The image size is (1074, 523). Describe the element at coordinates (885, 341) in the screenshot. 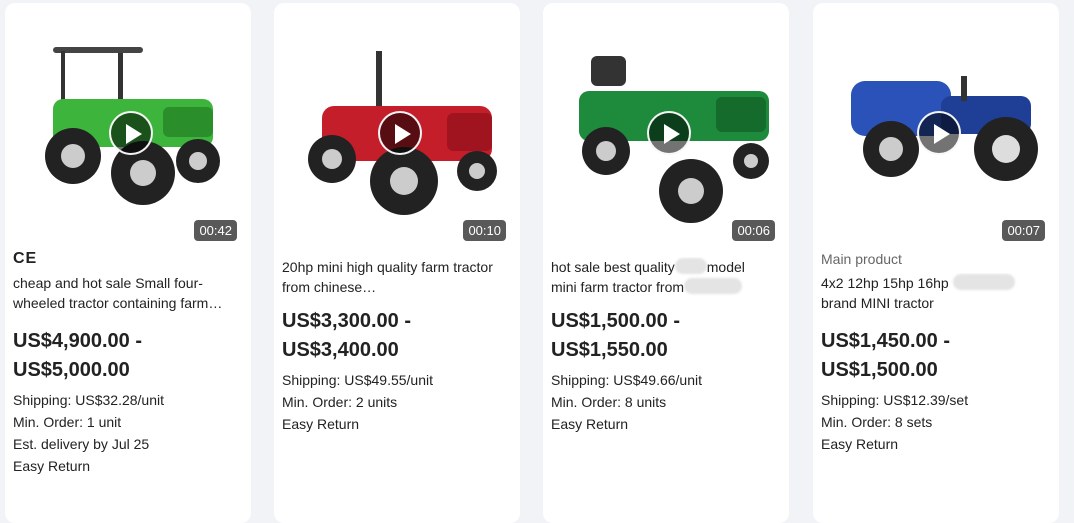

I see `price-min: US$1,450.00 -` at that location.